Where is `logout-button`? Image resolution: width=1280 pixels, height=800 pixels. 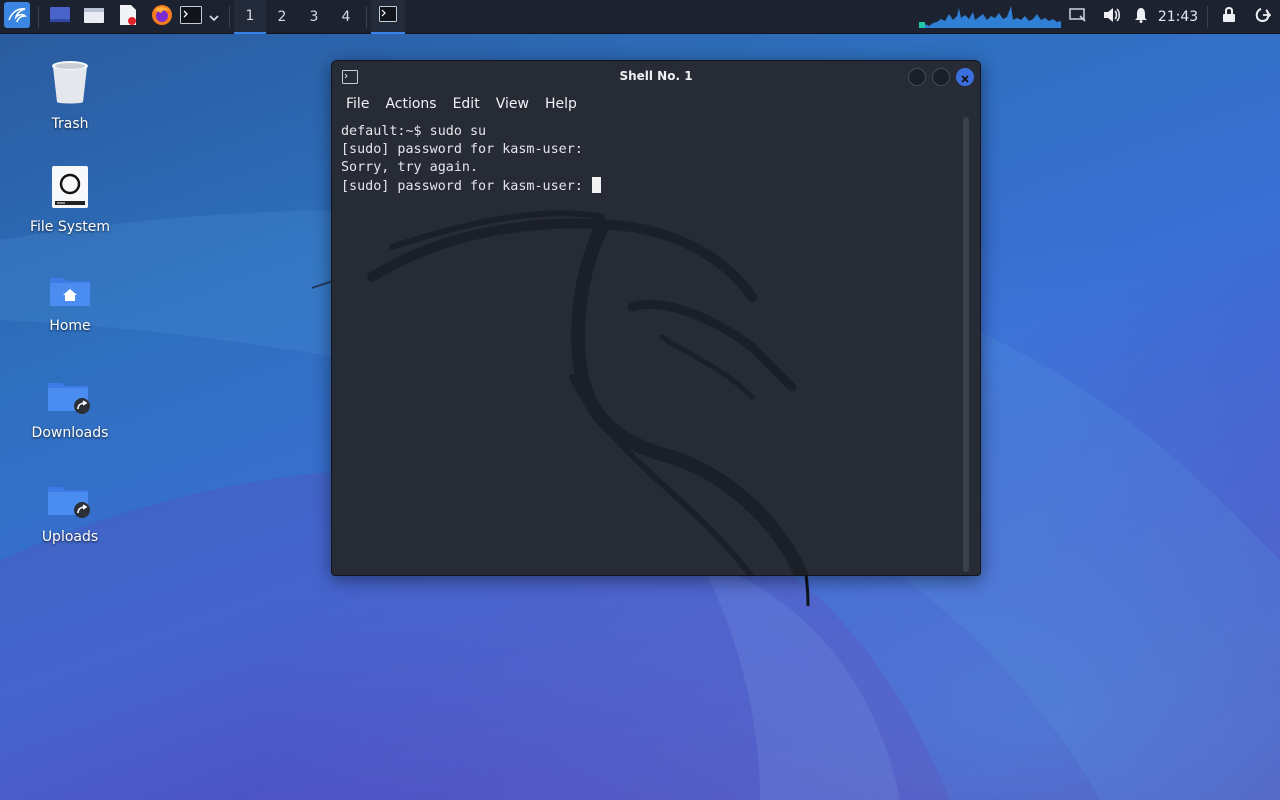 logout-button is located at coordinates (1263, 17).